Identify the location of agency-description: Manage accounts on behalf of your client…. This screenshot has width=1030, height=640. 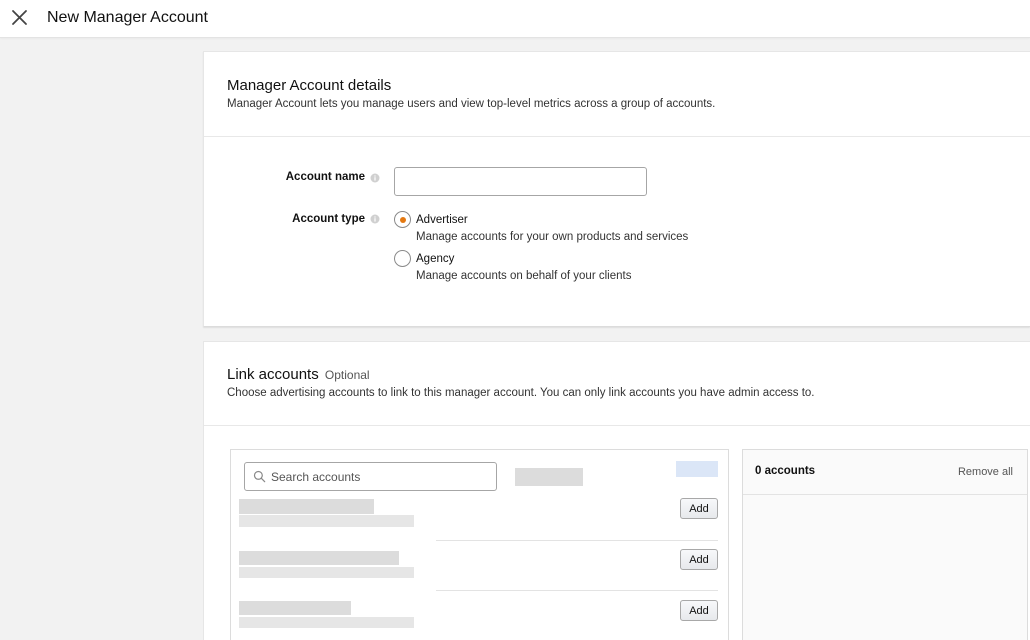
(524, 276).